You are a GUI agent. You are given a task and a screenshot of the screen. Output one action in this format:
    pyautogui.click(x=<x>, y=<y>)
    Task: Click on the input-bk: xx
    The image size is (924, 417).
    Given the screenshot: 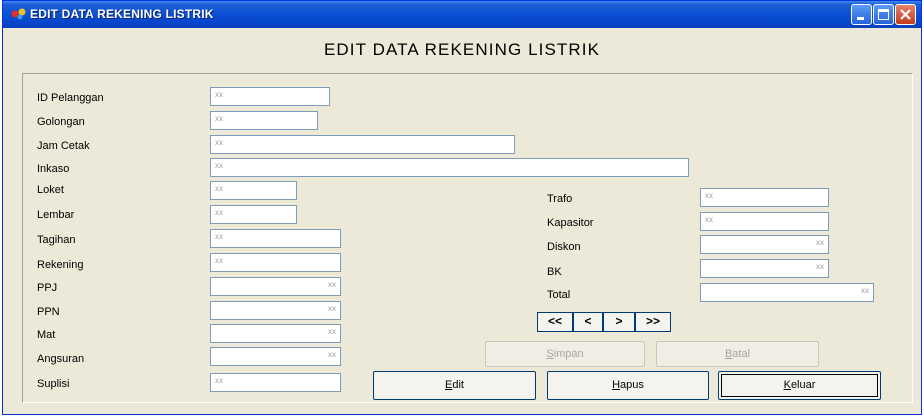 What is the action you would take?
    pyautogui.click(x=764, y=268)
    